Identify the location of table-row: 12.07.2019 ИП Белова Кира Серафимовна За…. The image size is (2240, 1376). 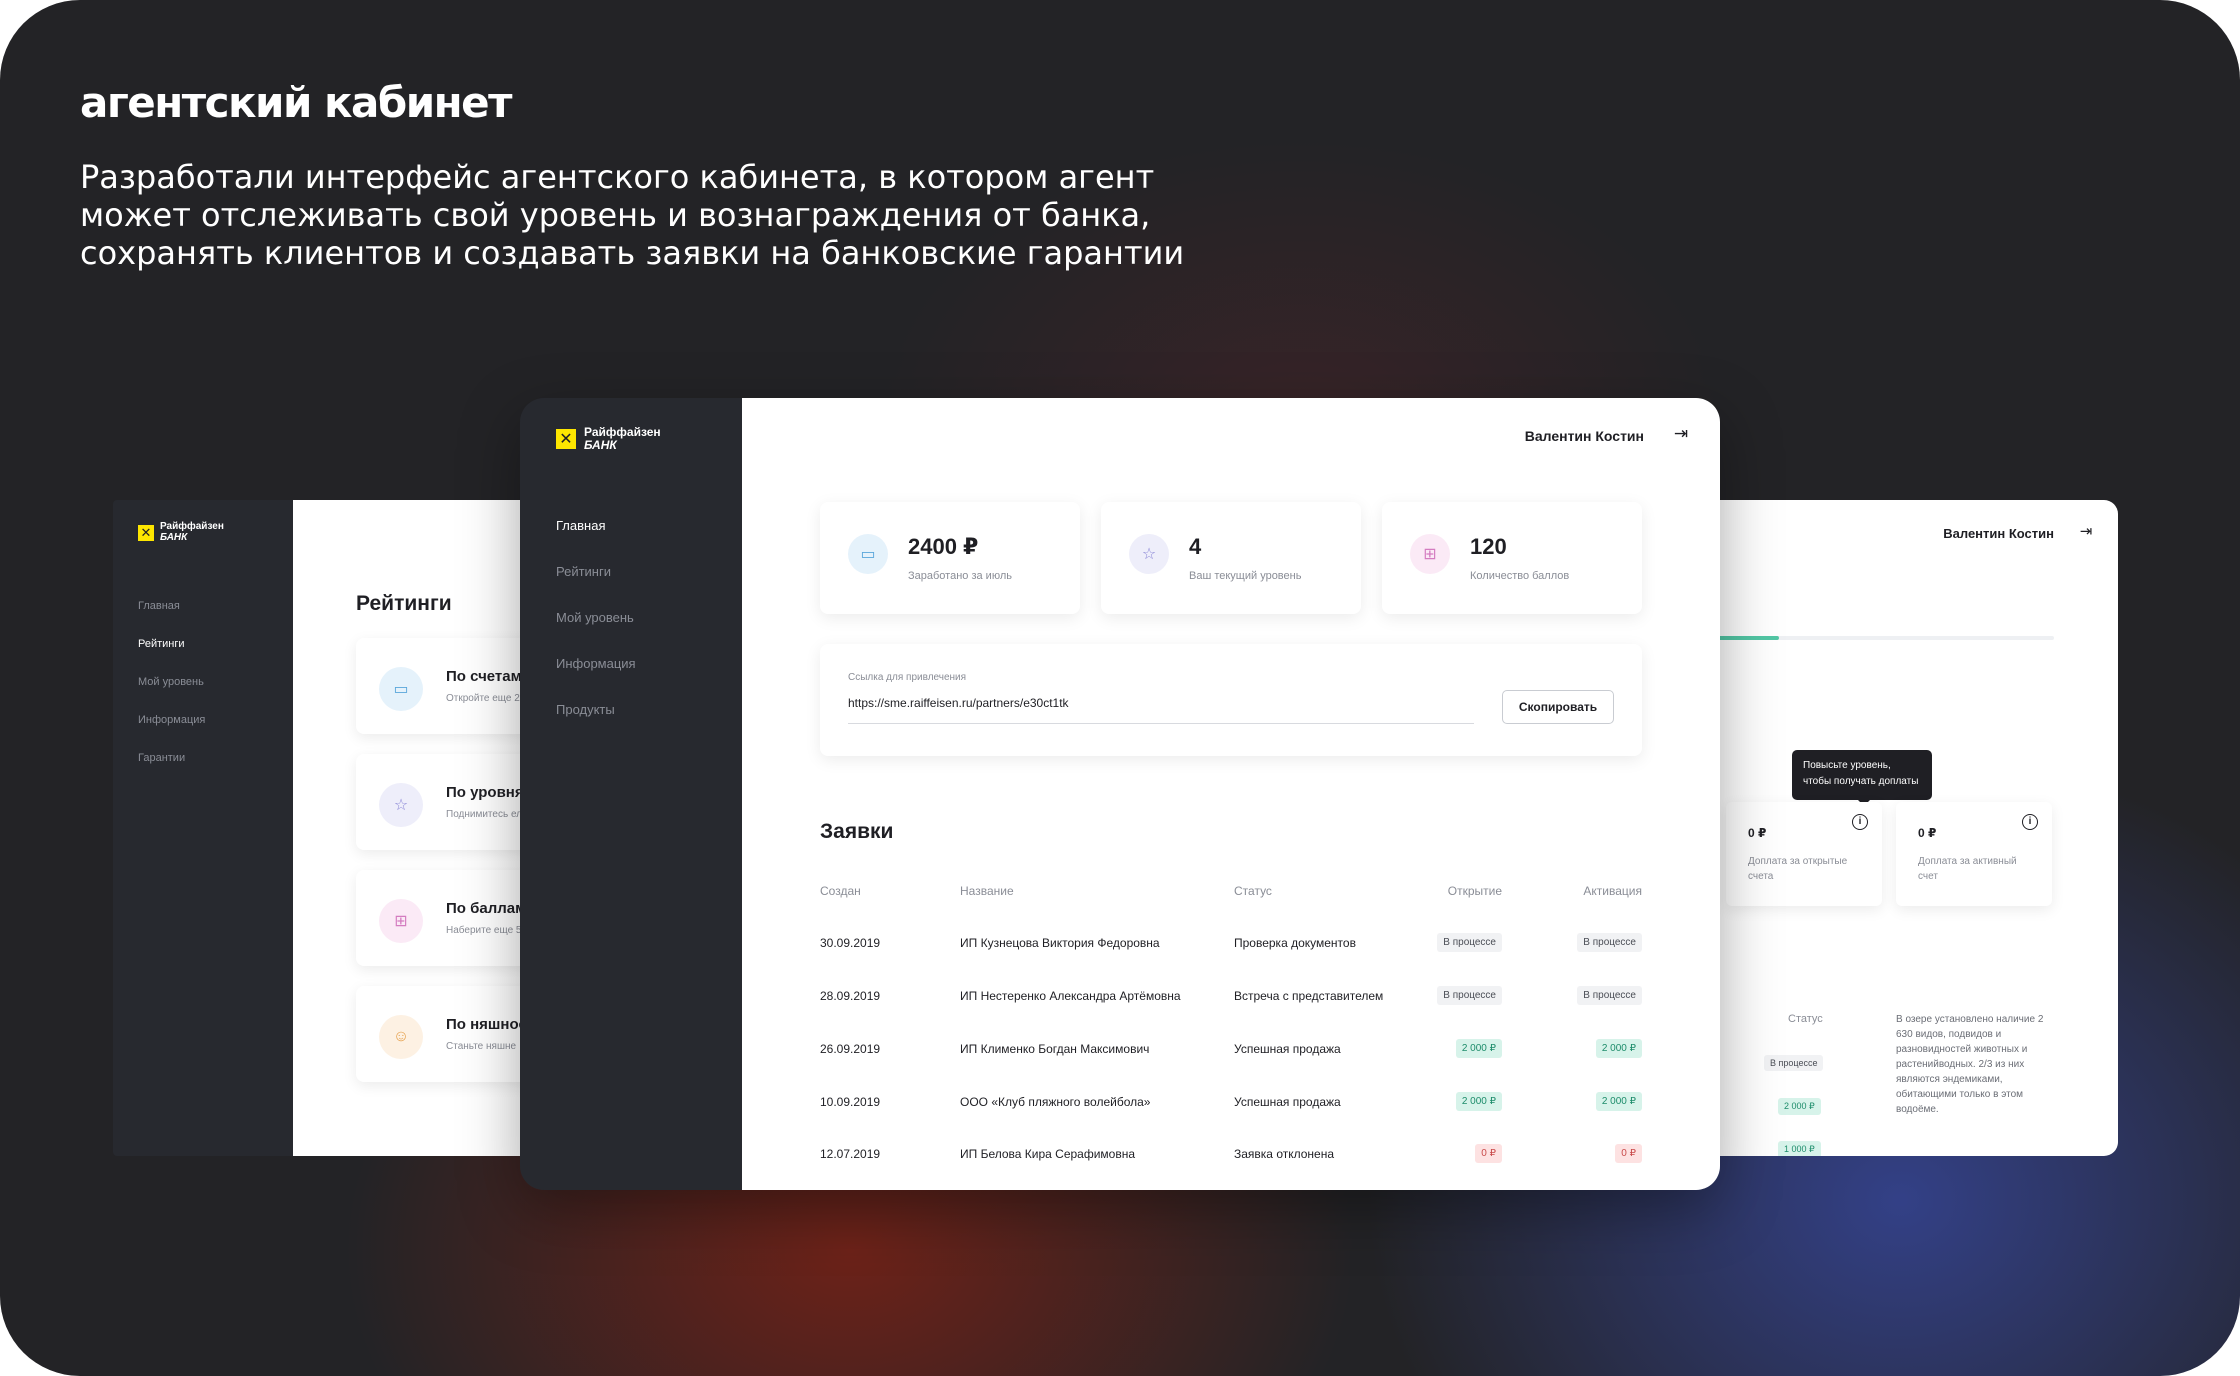
(1231, 1155).